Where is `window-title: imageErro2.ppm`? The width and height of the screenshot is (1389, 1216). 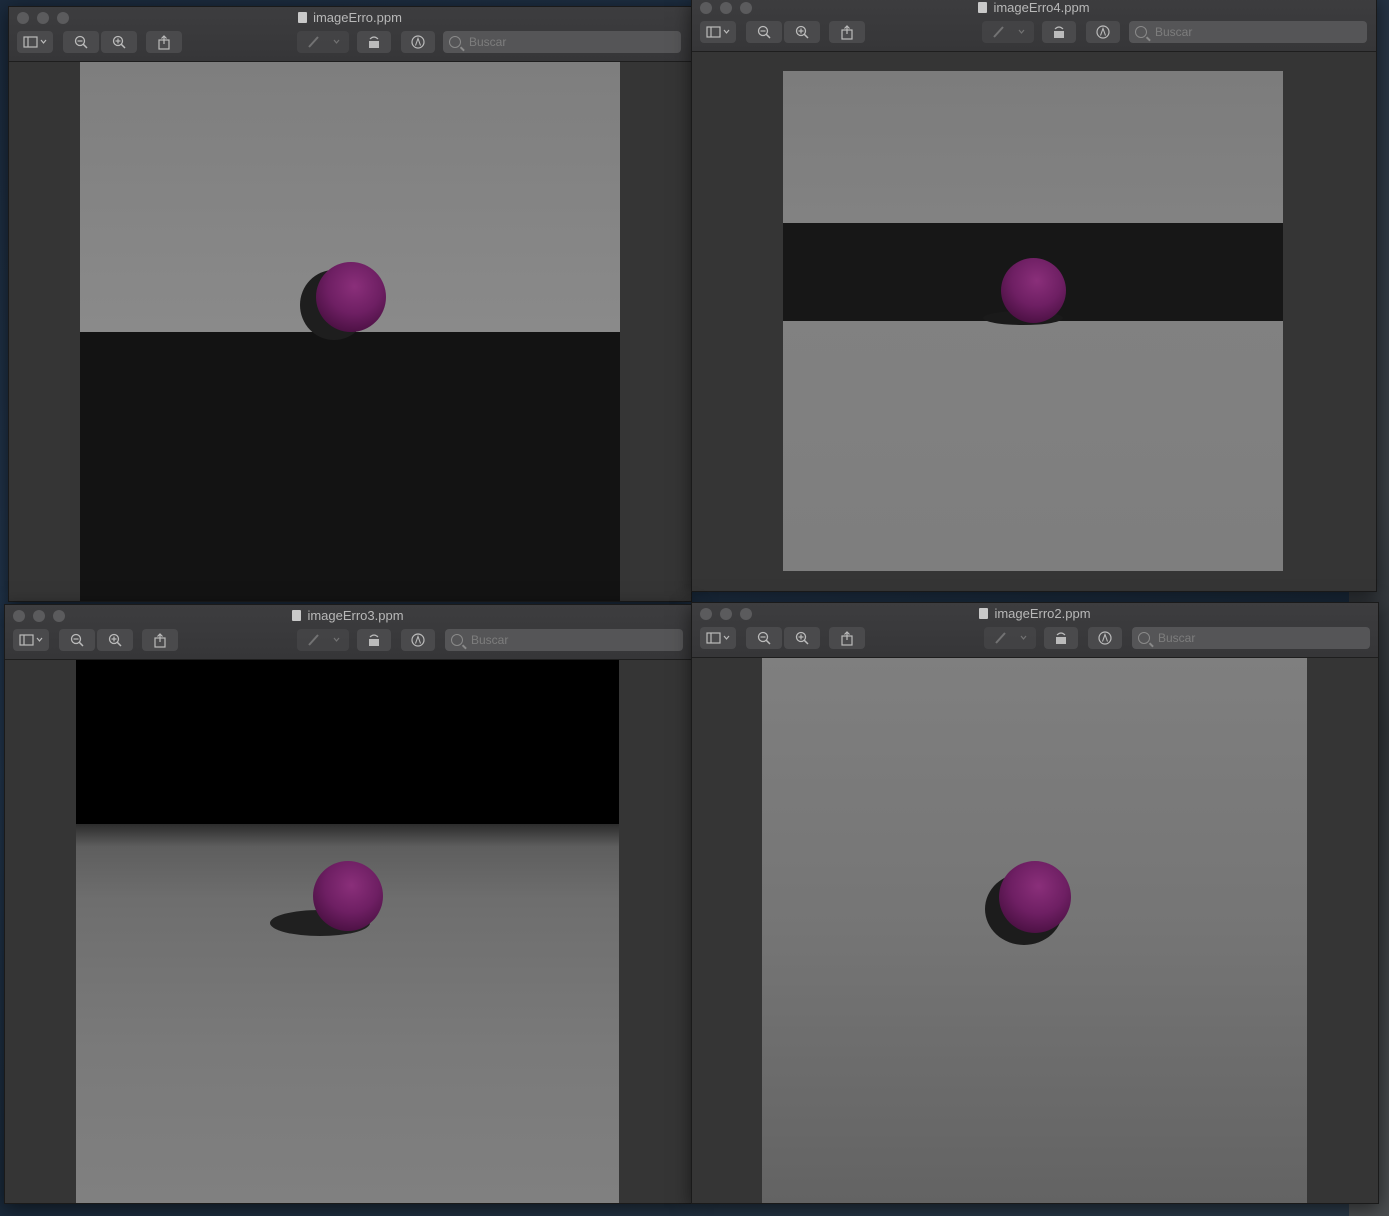
window-title: imageErro2.ppm is located at coordinates (1035, 614).